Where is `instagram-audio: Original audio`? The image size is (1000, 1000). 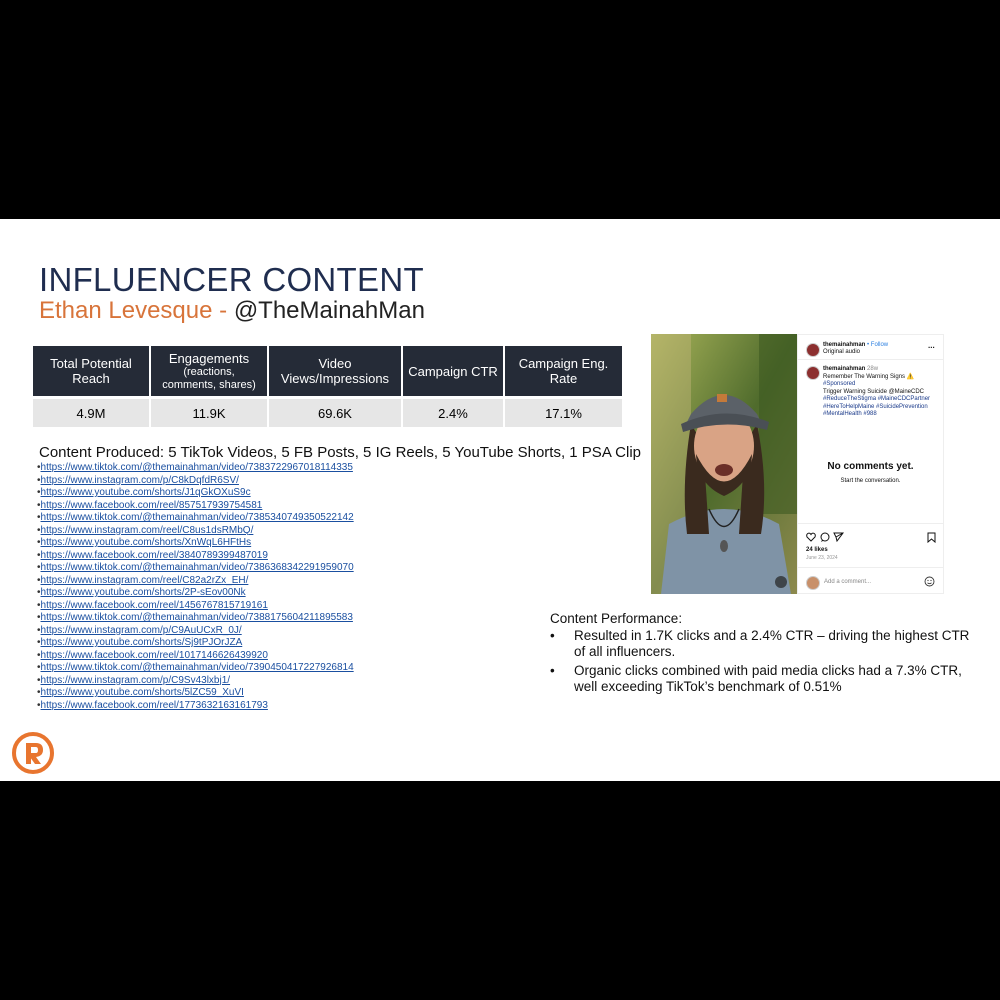 instagram-audio: Original audio is located at coordinates (841, 352).